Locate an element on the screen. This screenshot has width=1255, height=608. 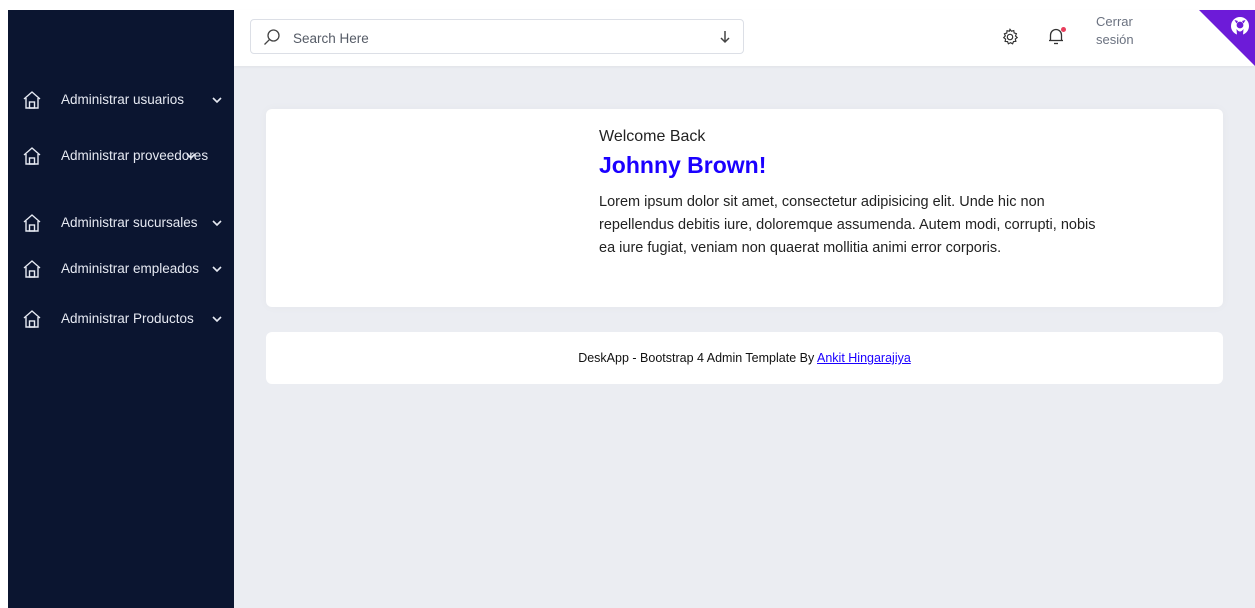
sidebar-item-sucursales: Administrar sucursales is located at coordinates (121, 223).